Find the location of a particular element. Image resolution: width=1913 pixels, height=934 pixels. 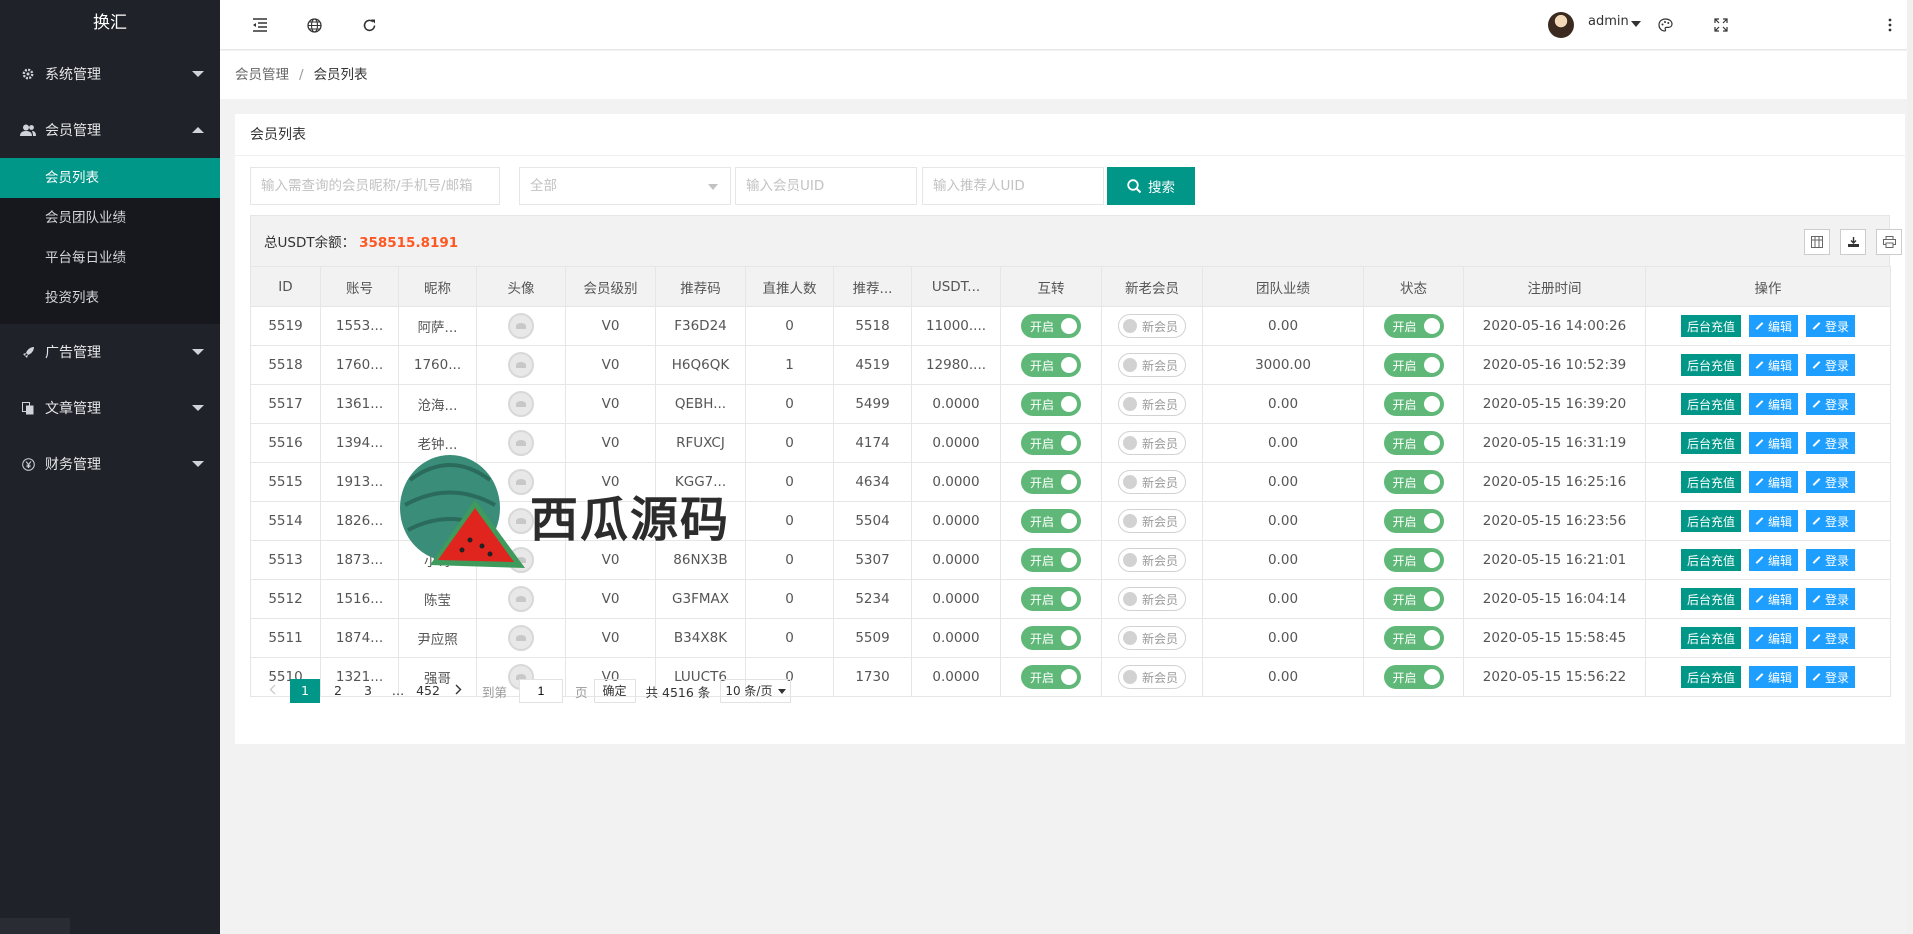

breadcrumb-item-members: 会员管理 is located at coordinates (262, 75).